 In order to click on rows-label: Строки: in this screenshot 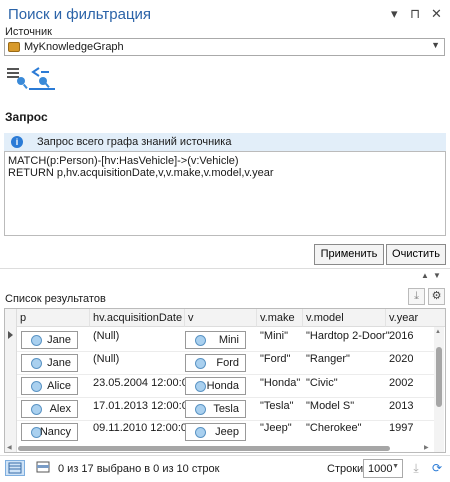, I will do `click(347, 469)`.